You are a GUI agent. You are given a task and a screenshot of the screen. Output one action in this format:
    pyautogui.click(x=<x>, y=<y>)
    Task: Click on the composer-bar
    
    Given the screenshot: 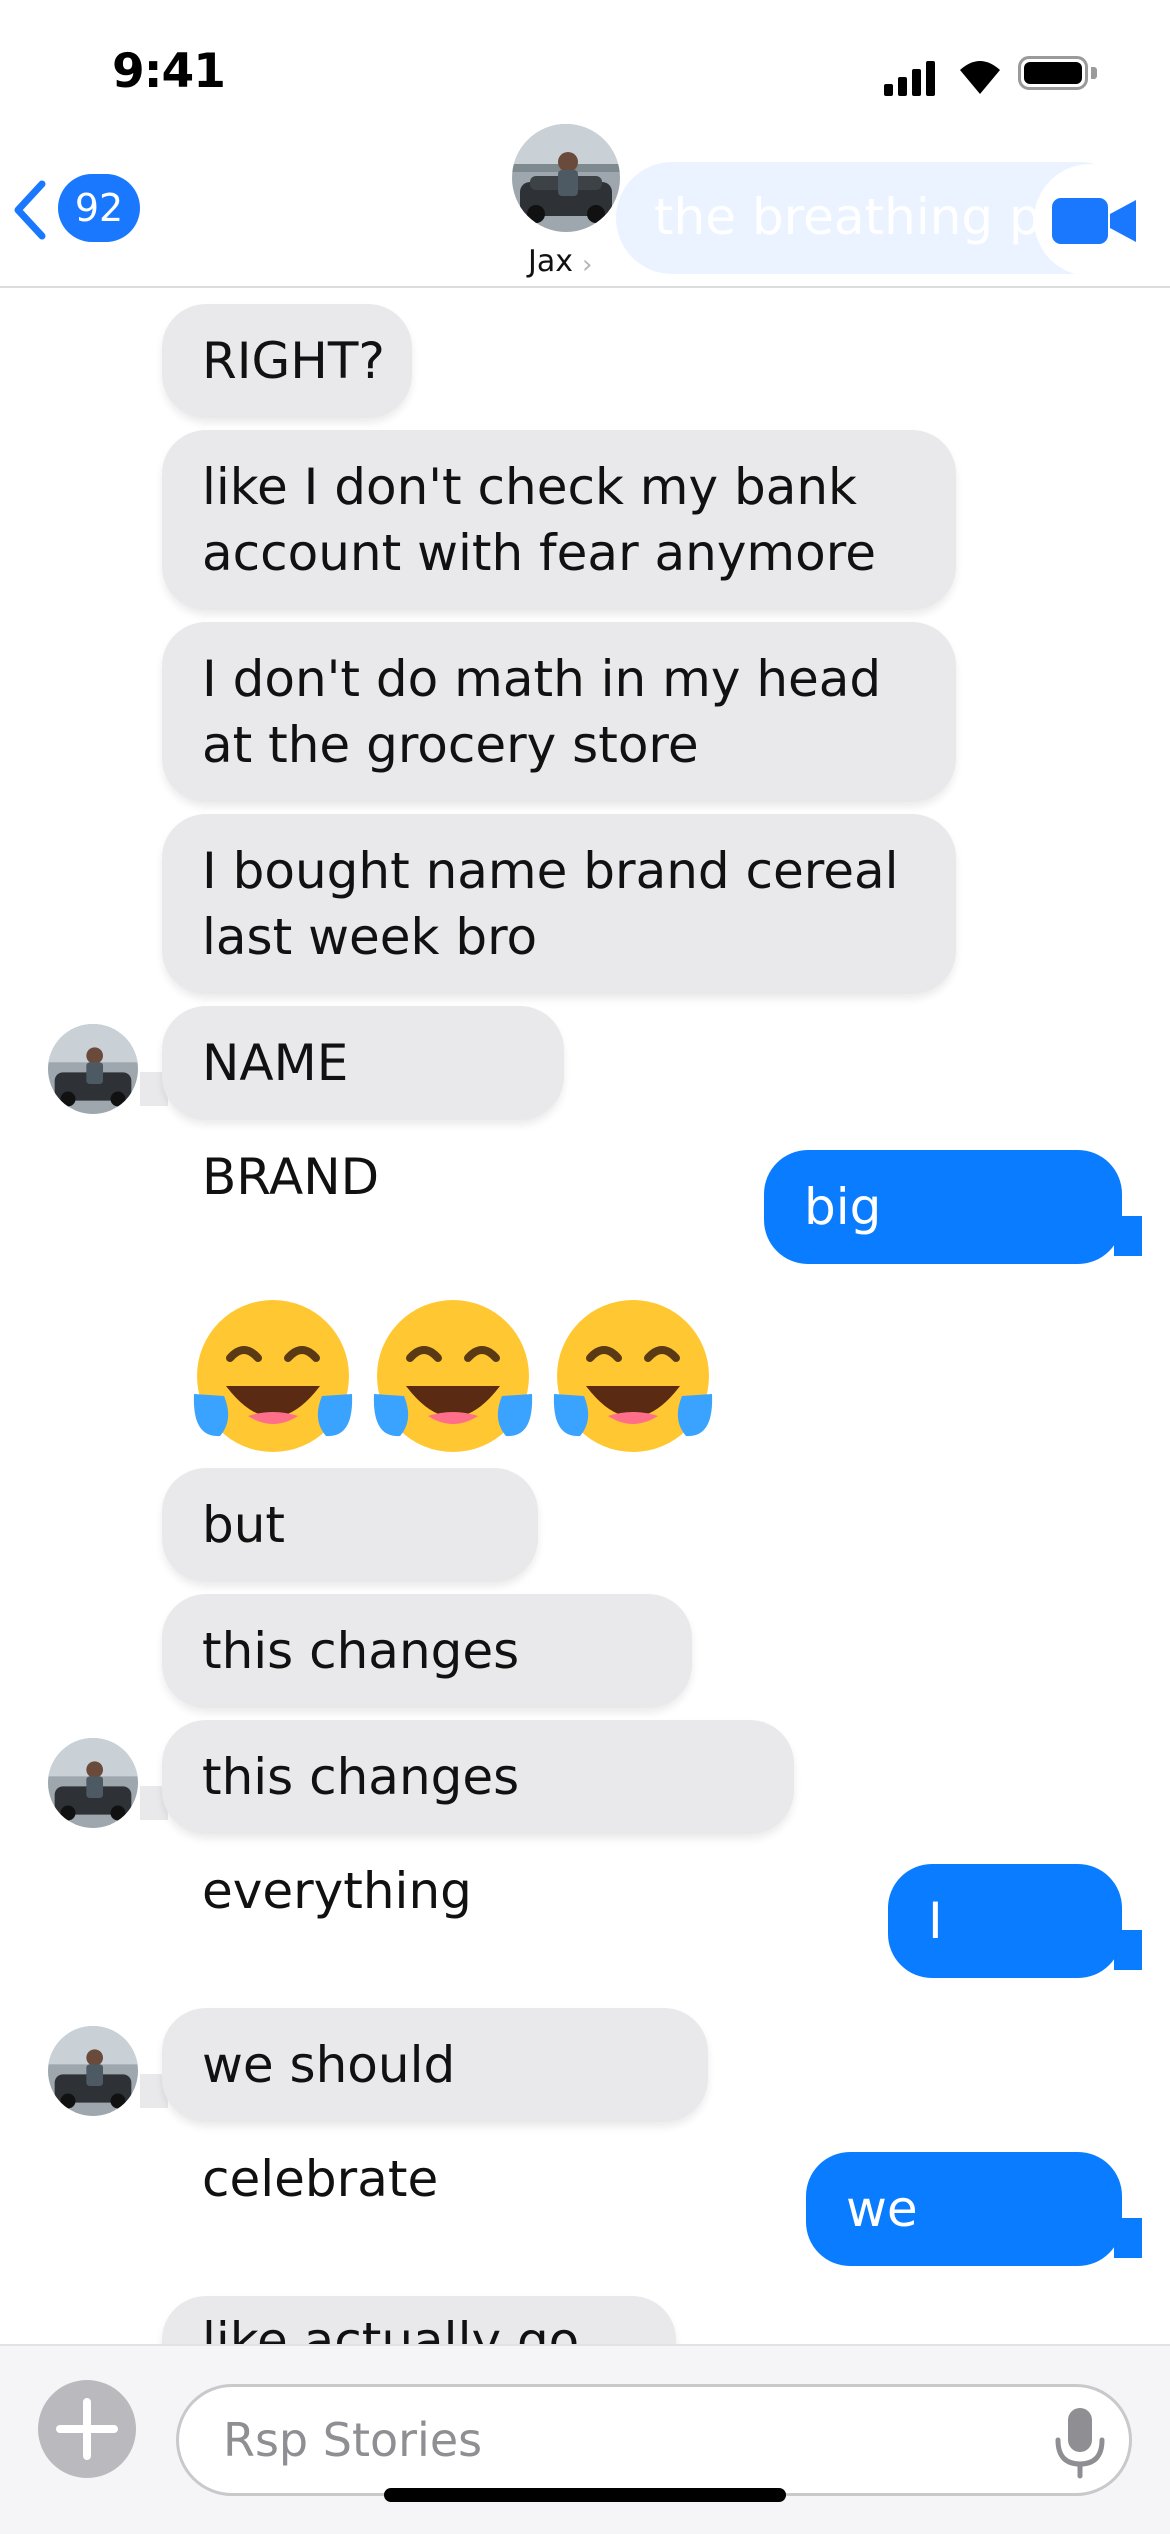 What is the action you would take?
    pyautogui.click(x=585, y=2439)
    